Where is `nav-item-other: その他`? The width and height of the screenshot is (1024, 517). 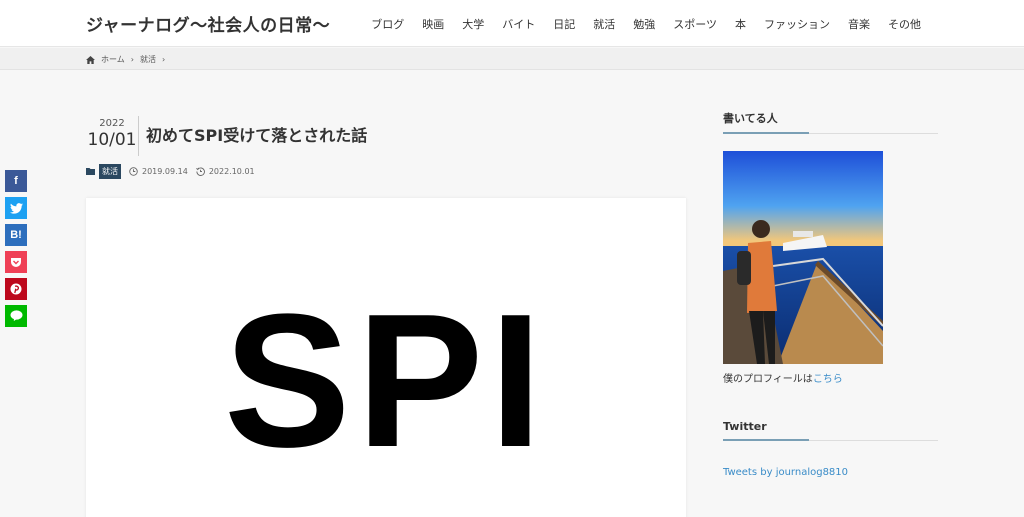
nav-item-other: その他 is located at coordinates (904, 24).